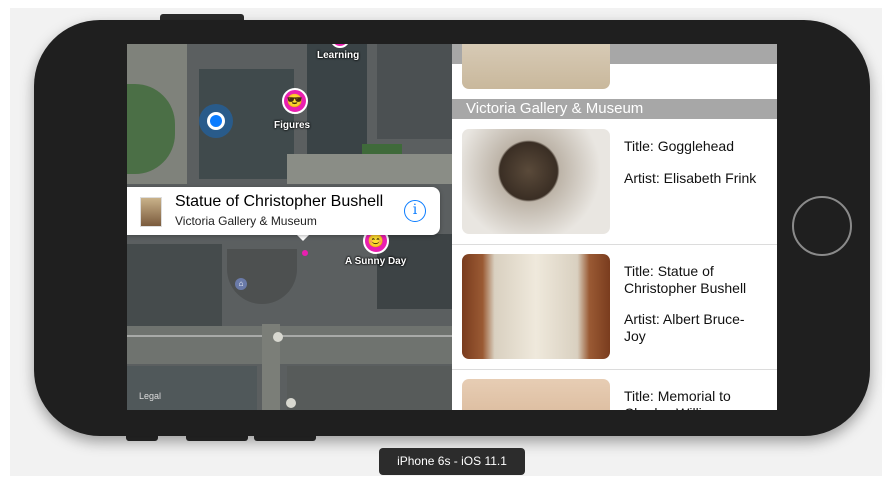 This screenshot has height=482, width=892. Describe the element at coordinates (150, 396) in the screenshot. I see `map-legal-link: Legal` at that location.